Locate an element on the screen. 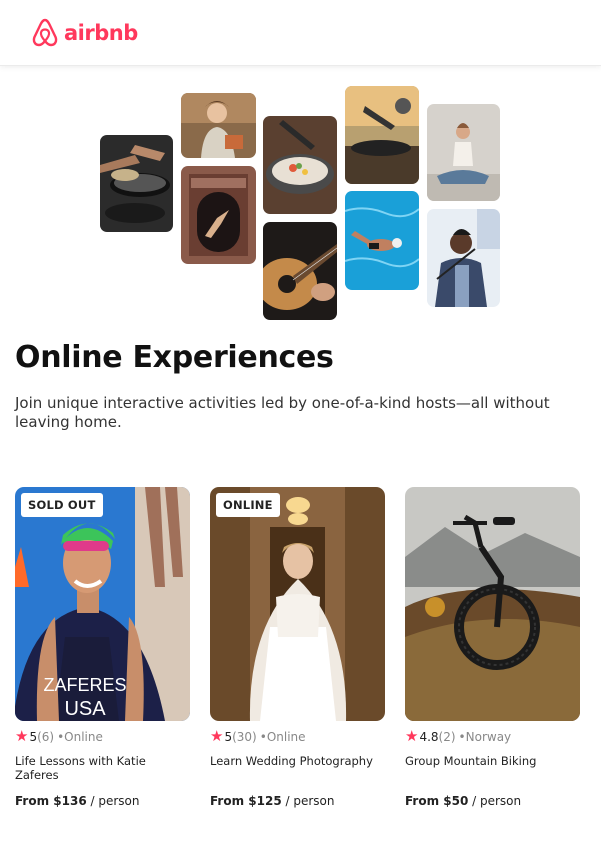 The height and width of the screenshot is (868, 601). jersey-text-line1: ZAFERES is located at coordinates (84, 685).